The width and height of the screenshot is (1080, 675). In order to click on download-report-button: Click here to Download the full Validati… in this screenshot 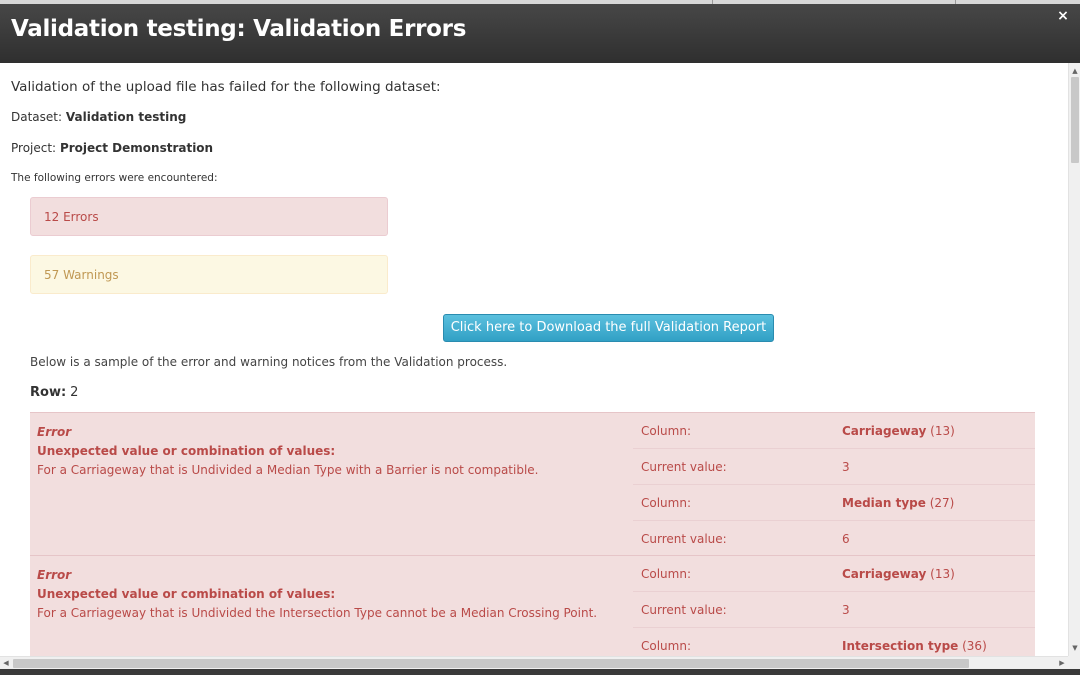, I will do `click(608, 328)`.